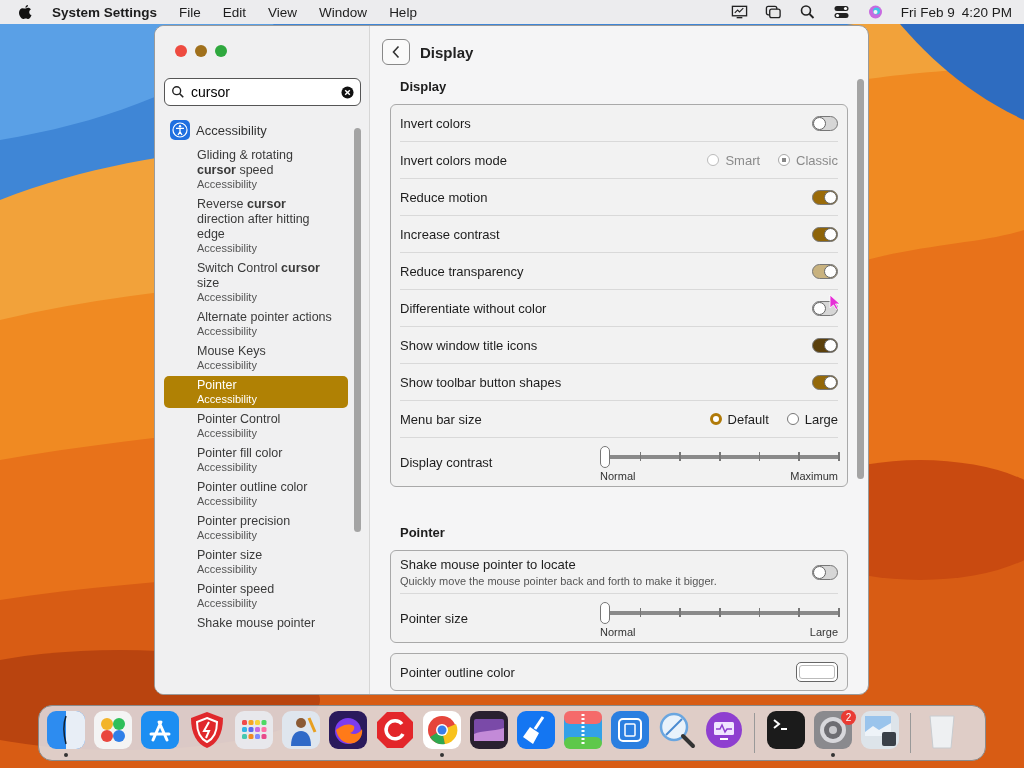  I want to click on menu-item: Edit, so click(234, 12).